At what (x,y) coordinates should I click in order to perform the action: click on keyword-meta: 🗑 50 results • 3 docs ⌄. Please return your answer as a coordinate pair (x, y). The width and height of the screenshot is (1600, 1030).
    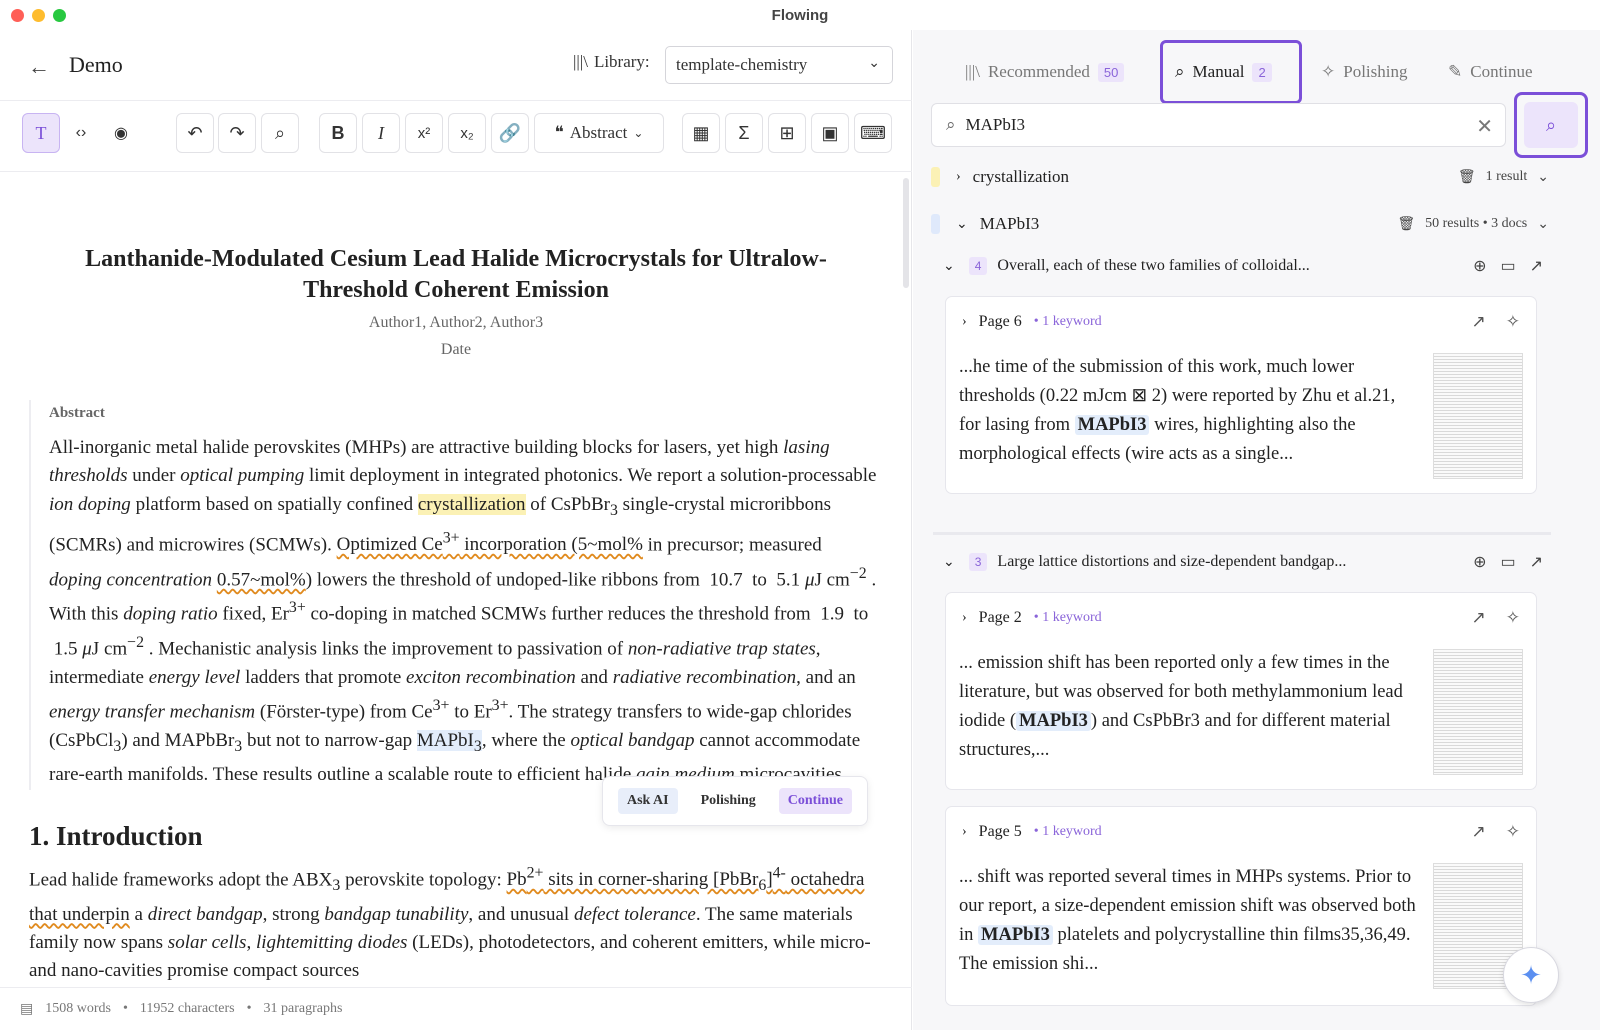
    Looking at the image, I should click on (1473, 224).